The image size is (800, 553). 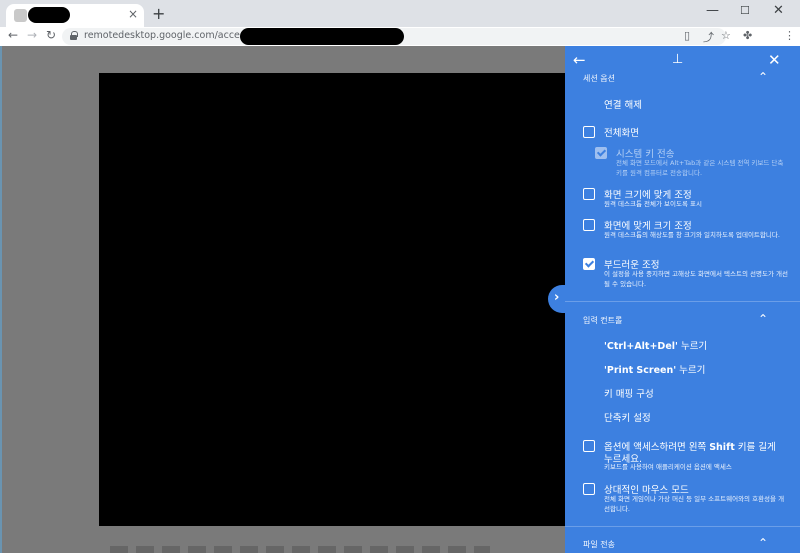 What do you see at coordinates (726, 35) in the screenshot?
I see `bookmark-star-icon: ☆` at bounding box center [726, 35].